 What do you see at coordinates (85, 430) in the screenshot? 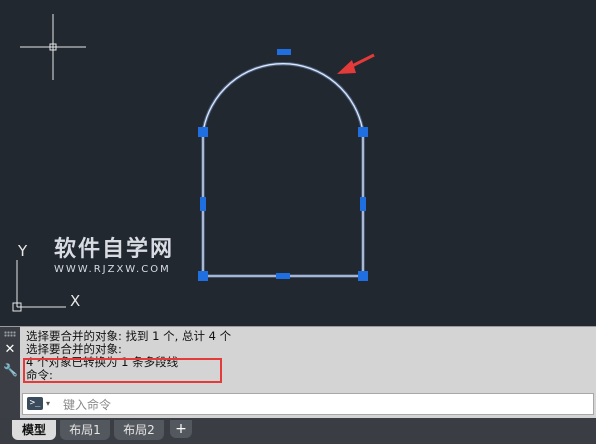
I see `tab-layout1: 布局1` at bounding box center [85, 430].